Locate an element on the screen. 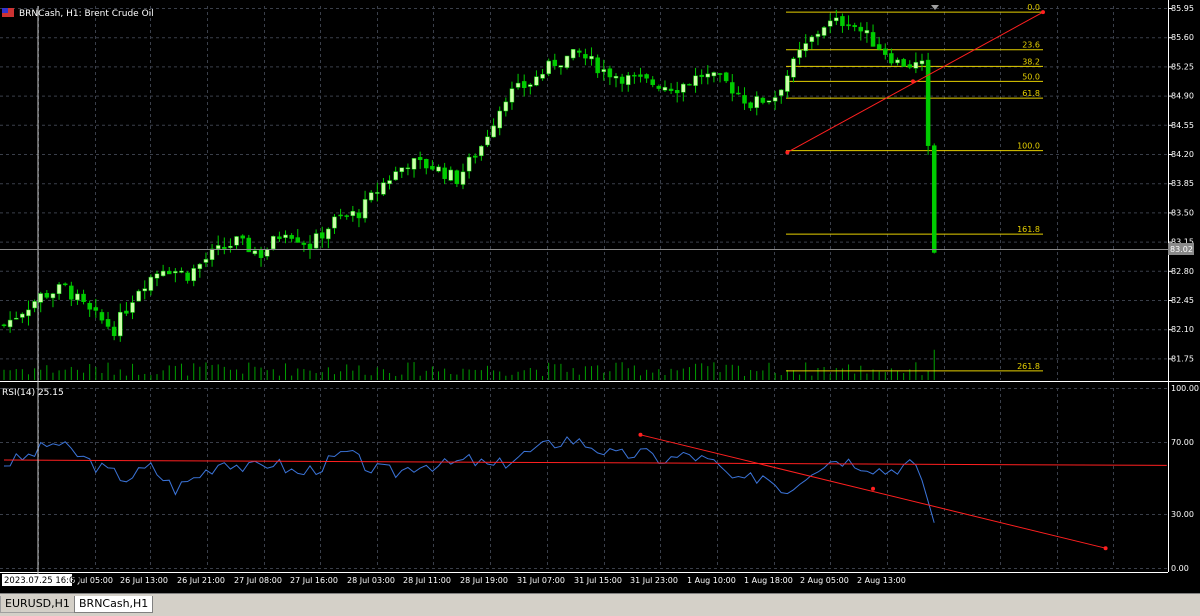  price-tick-label: 82.45 is located at coordinates (1182, 300).